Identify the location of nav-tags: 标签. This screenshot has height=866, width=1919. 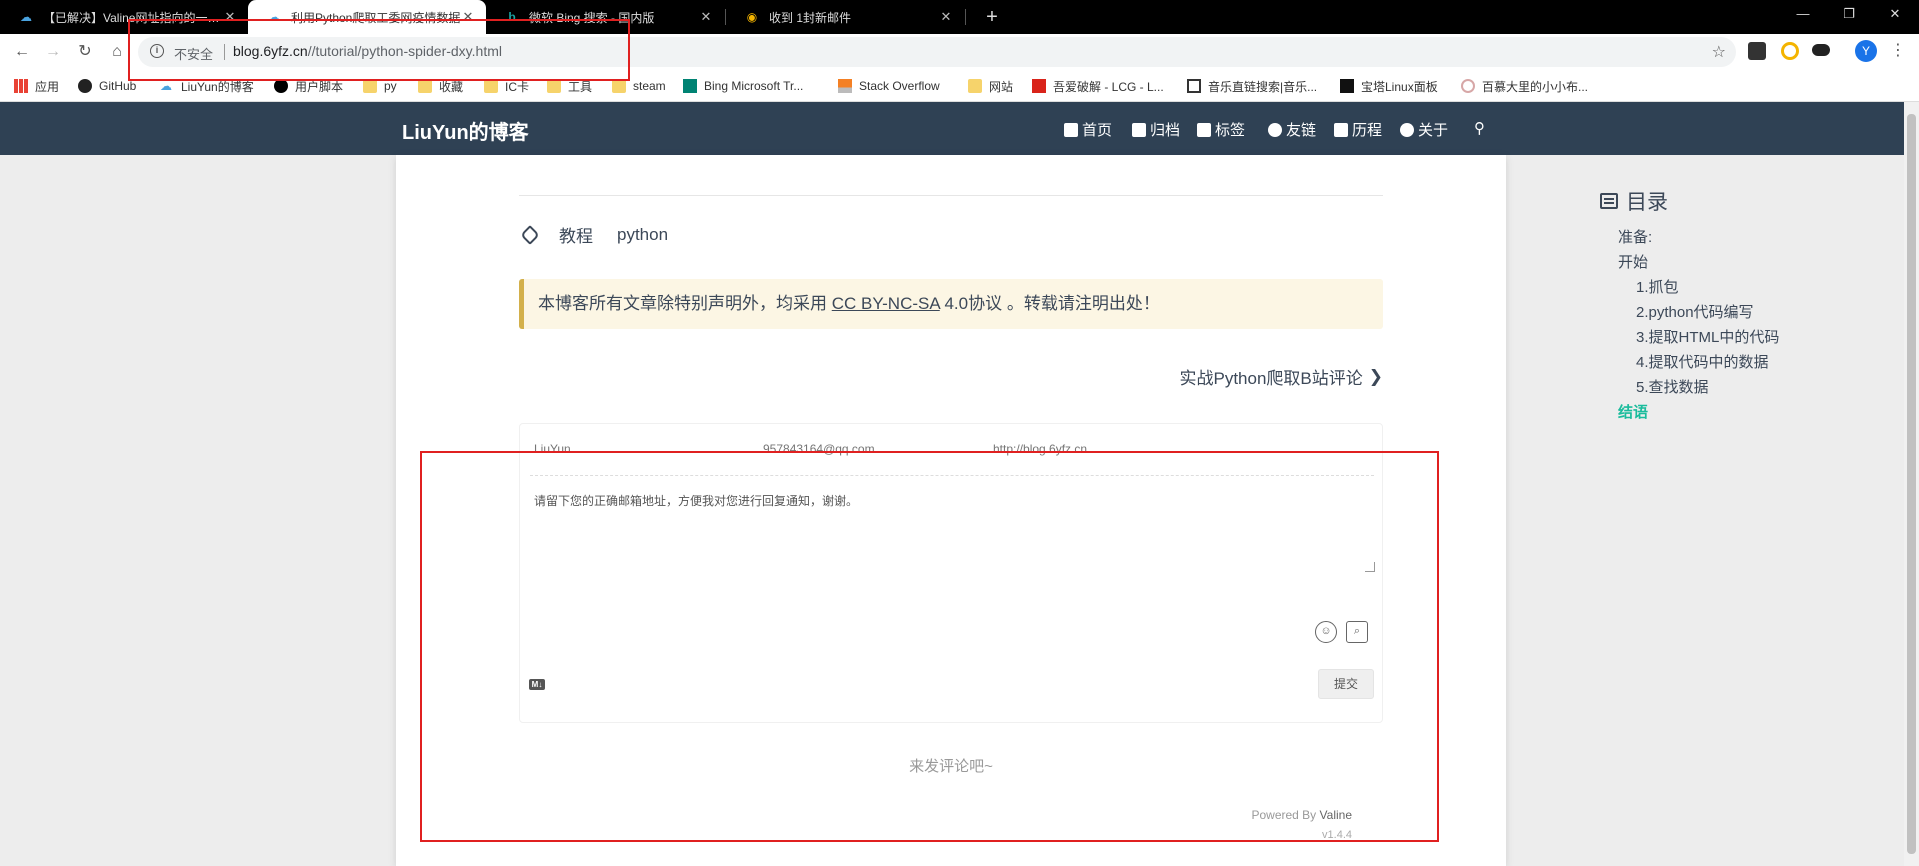
(1221, 129).